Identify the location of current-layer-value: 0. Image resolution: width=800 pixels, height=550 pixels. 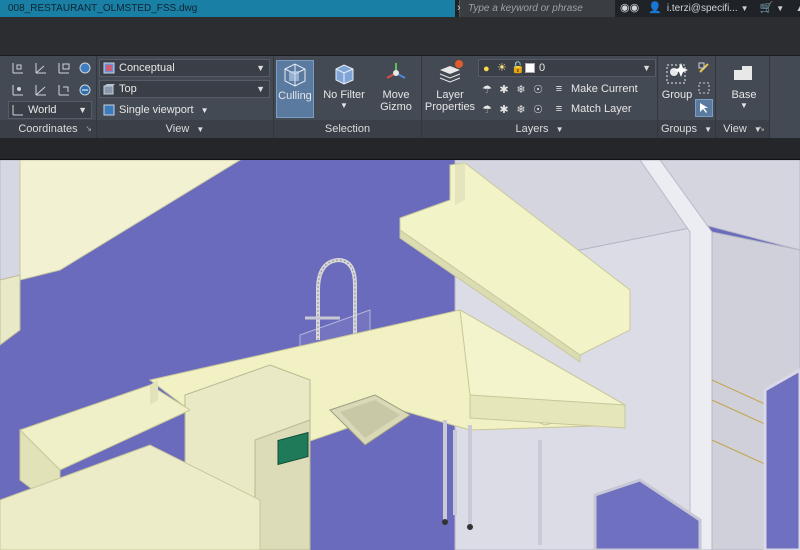
(542, 68).